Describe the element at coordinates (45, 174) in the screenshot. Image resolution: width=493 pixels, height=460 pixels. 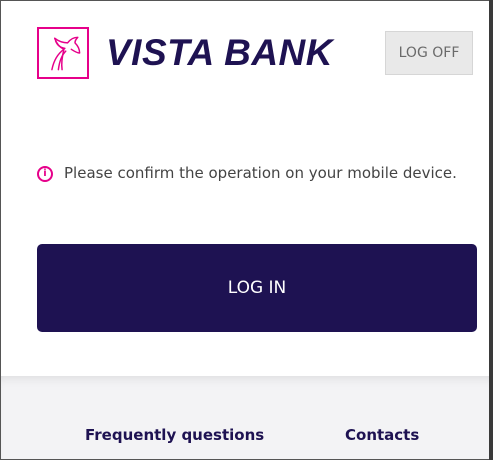
I see `info-icon: i` at that location.